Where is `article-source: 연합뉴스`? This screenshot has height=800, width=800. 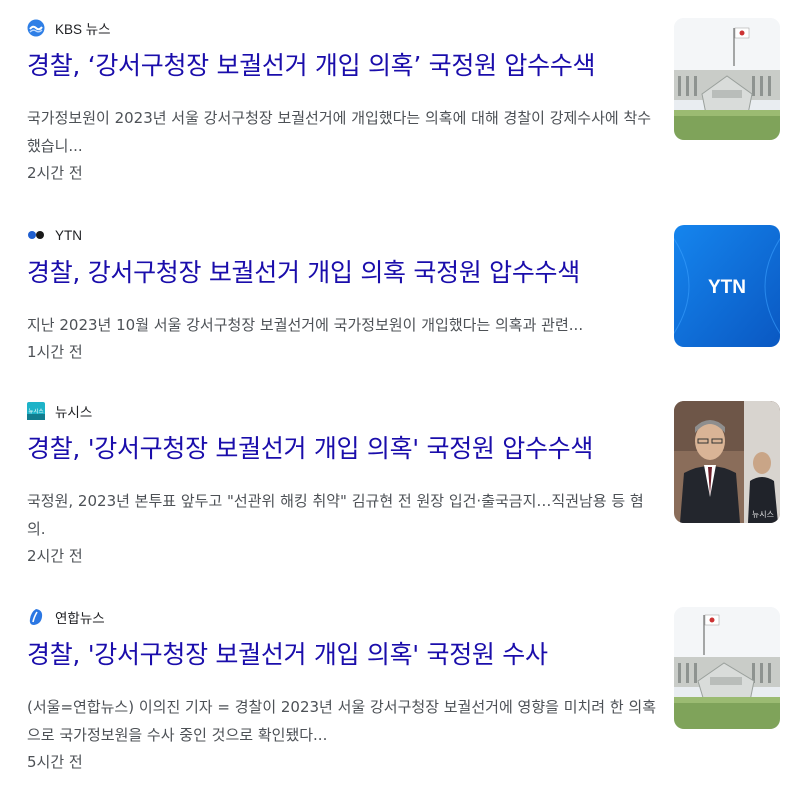 article-source: 연합뉴스 is located at coordinates (66, 617).